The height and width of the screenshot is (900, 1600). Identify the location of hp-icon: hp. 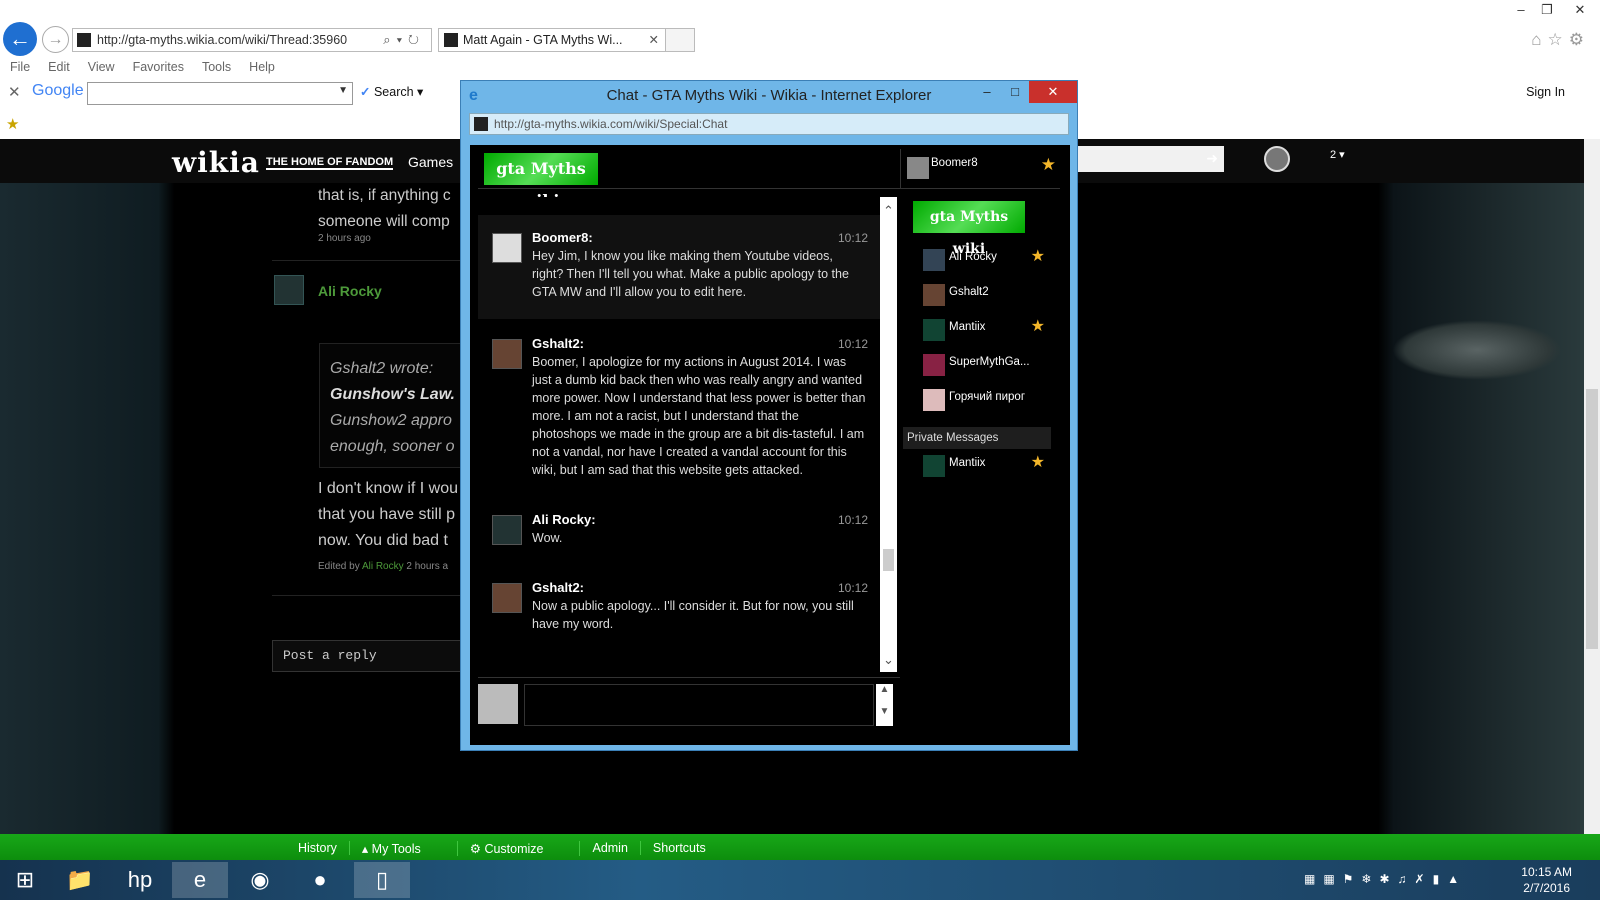
(140, 880).